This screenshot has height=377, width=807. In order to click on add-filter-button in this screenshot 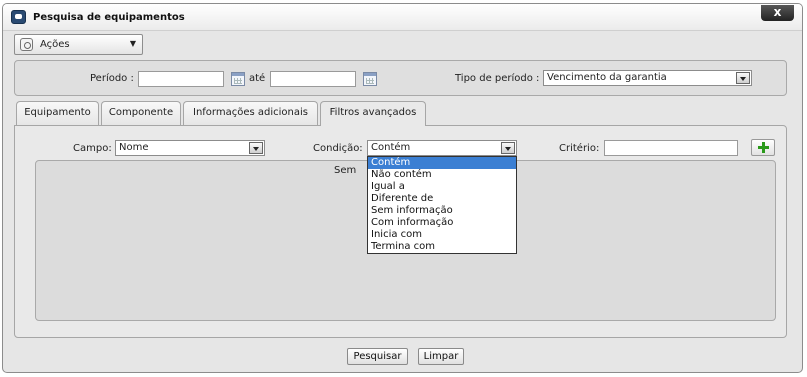, I will do `click(763, 147)`.